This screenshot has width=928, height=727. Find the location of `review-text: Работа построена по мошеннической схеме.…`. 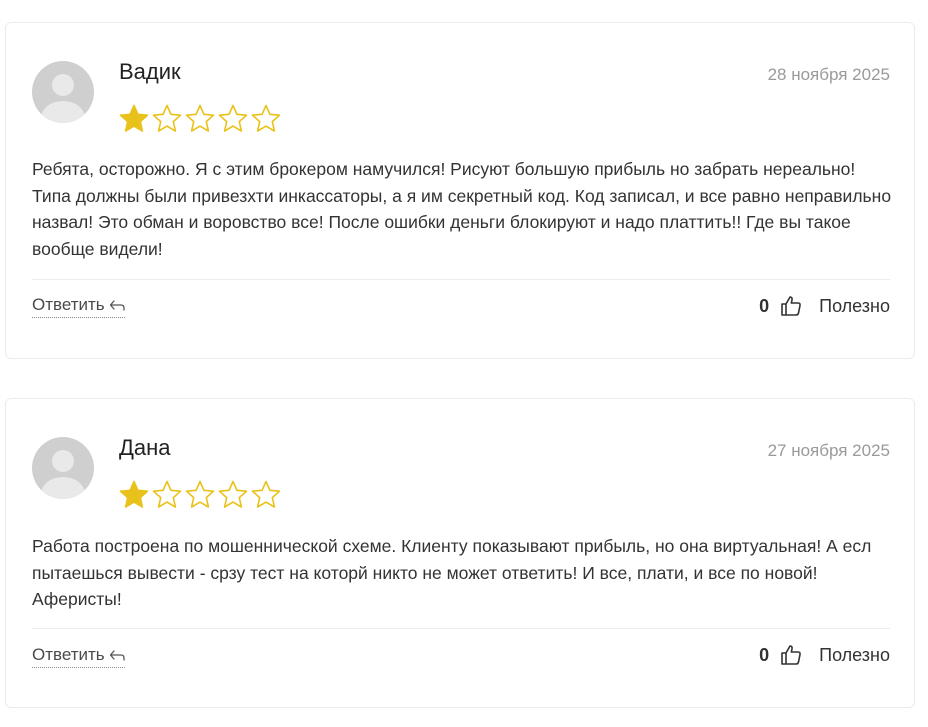

review-text: Работа построена по мошеннической схеме.… is located at coordinates (452, 572).